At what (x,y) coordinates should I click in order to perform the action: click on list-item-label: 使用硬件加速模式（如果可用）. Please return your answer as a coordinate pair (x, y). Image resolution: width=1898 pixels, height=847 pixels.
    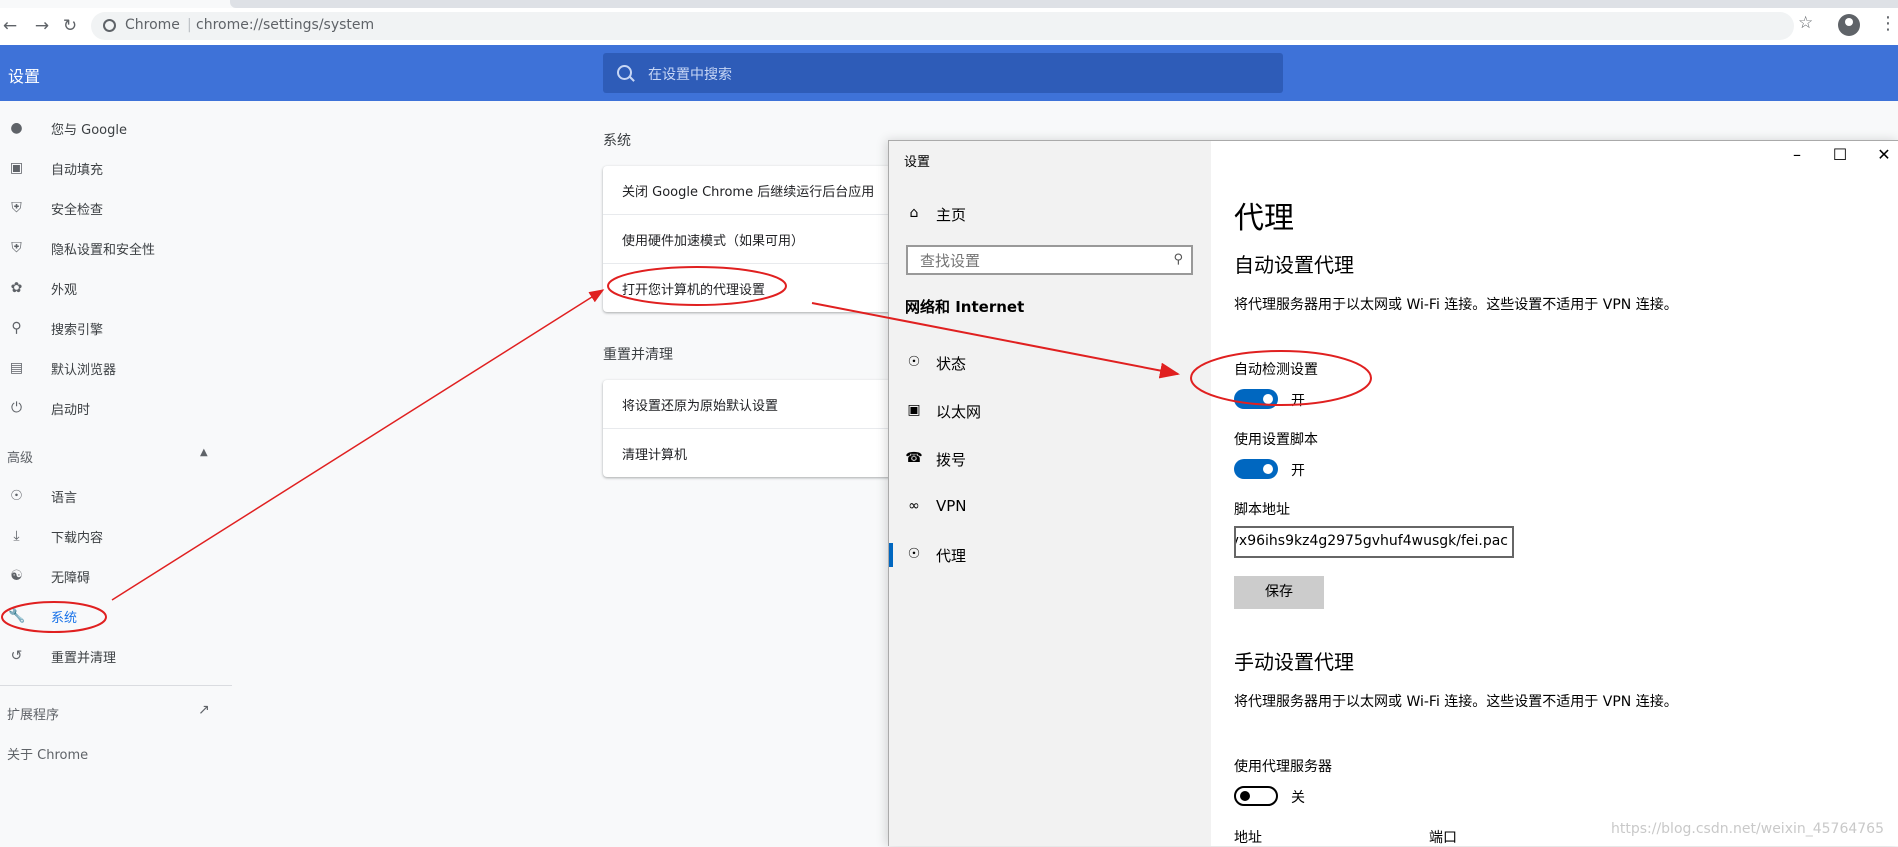
    Looking at the image, I should click on (713, 241).